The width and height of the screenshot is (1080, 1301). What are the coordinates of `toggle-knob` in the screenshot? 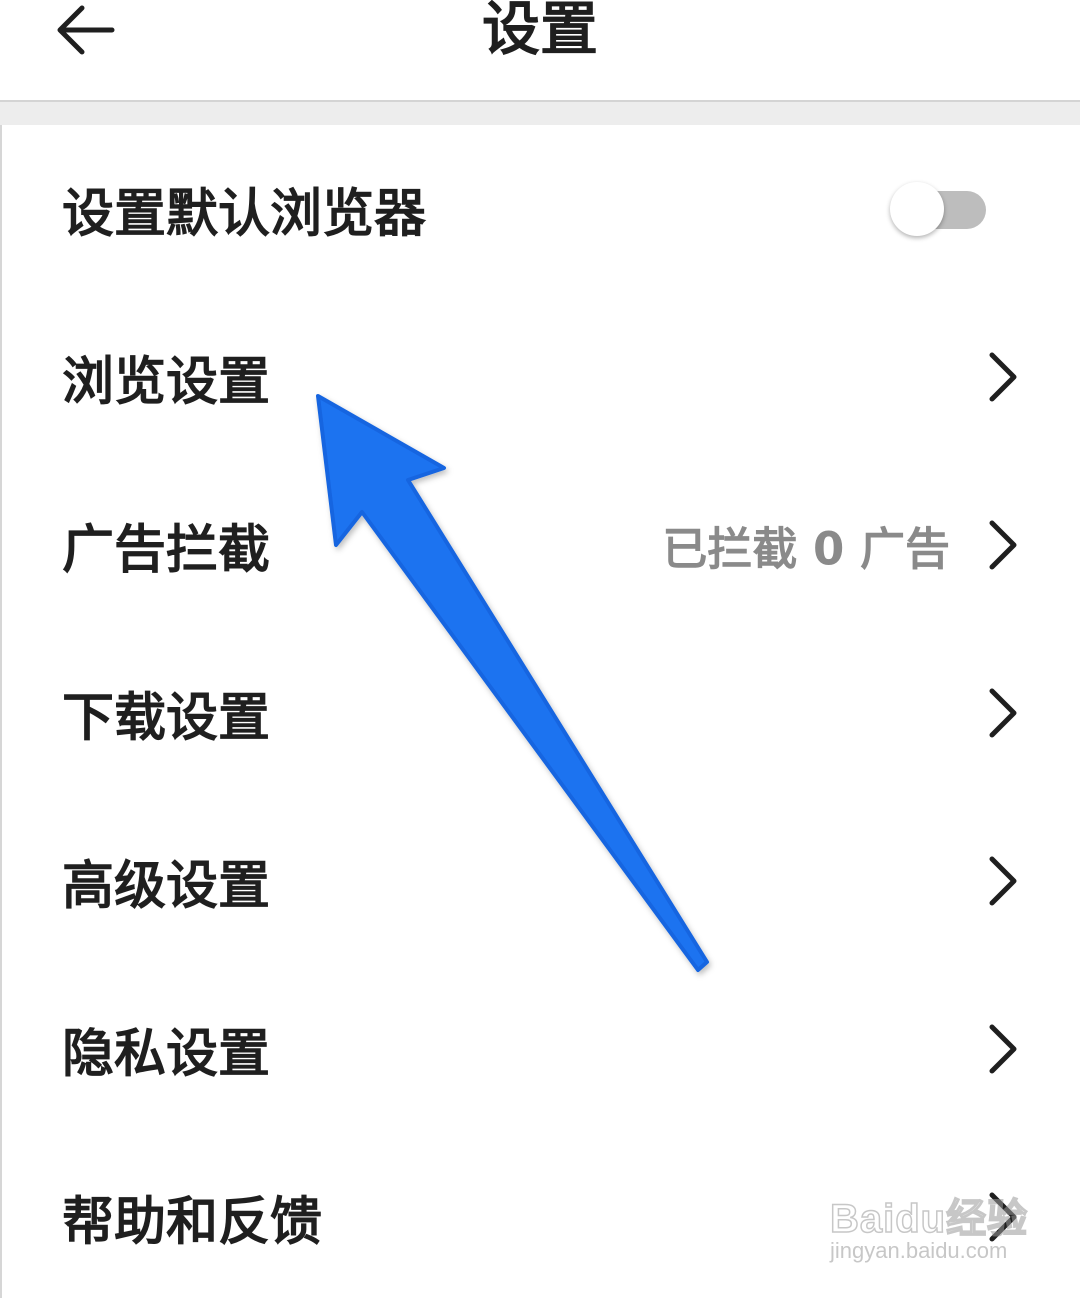 It's located at (917, 209).